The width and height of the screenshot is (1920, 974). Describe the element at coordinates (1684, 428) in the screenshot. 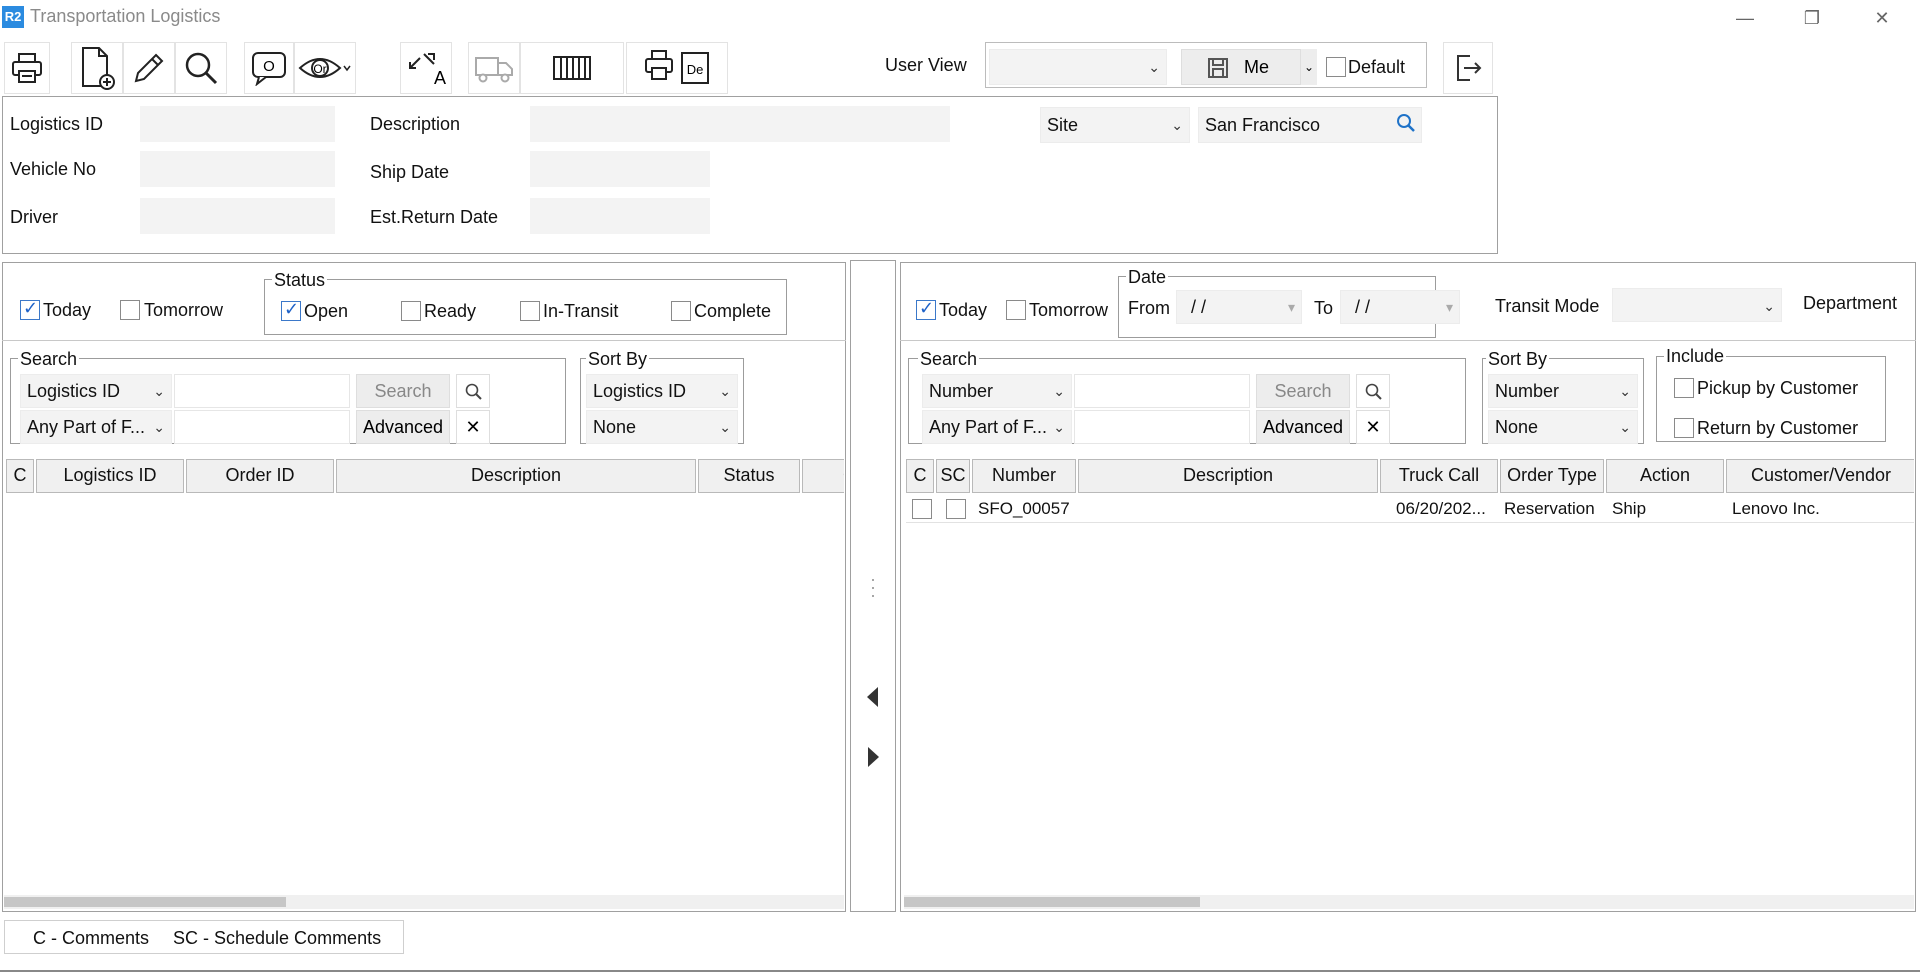

I see `include-return-checkbox` at that location.